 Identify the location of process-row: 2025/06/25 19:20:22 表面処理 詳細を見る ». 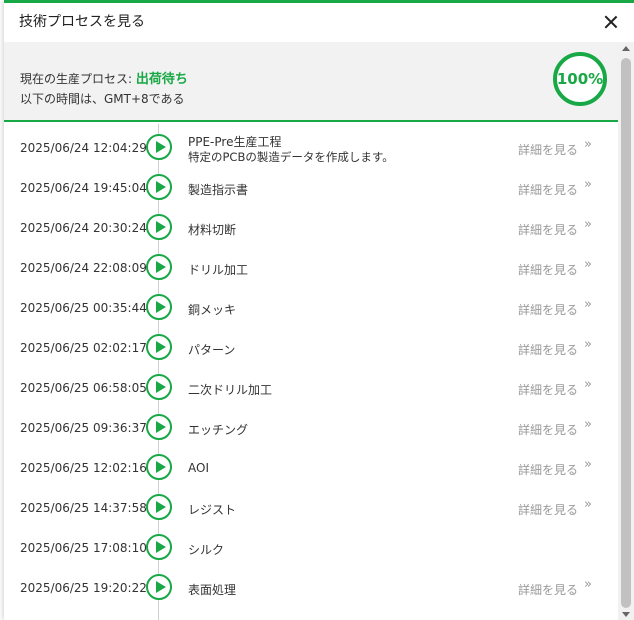
(311, 591).